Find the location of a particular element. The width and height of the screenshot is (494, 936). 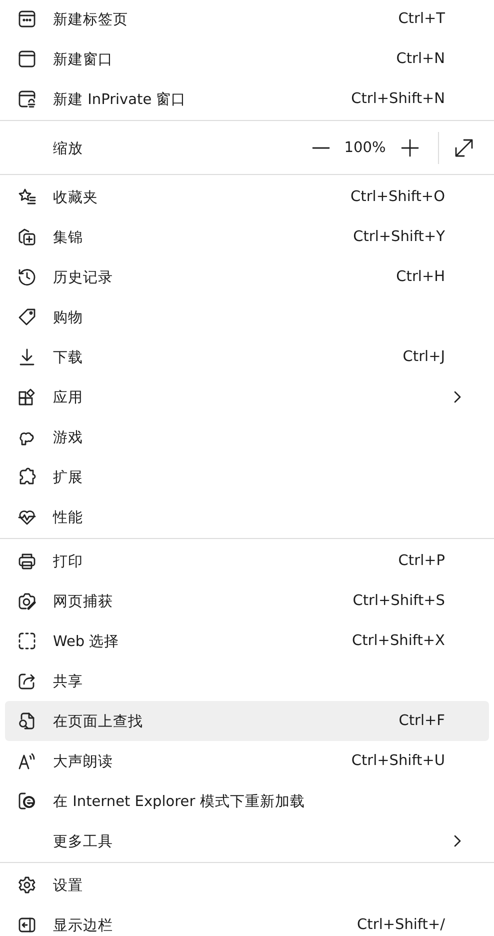

menu-item: 显示边栏 Ctrl+Shift+/ is located at coordinates (247, 920).